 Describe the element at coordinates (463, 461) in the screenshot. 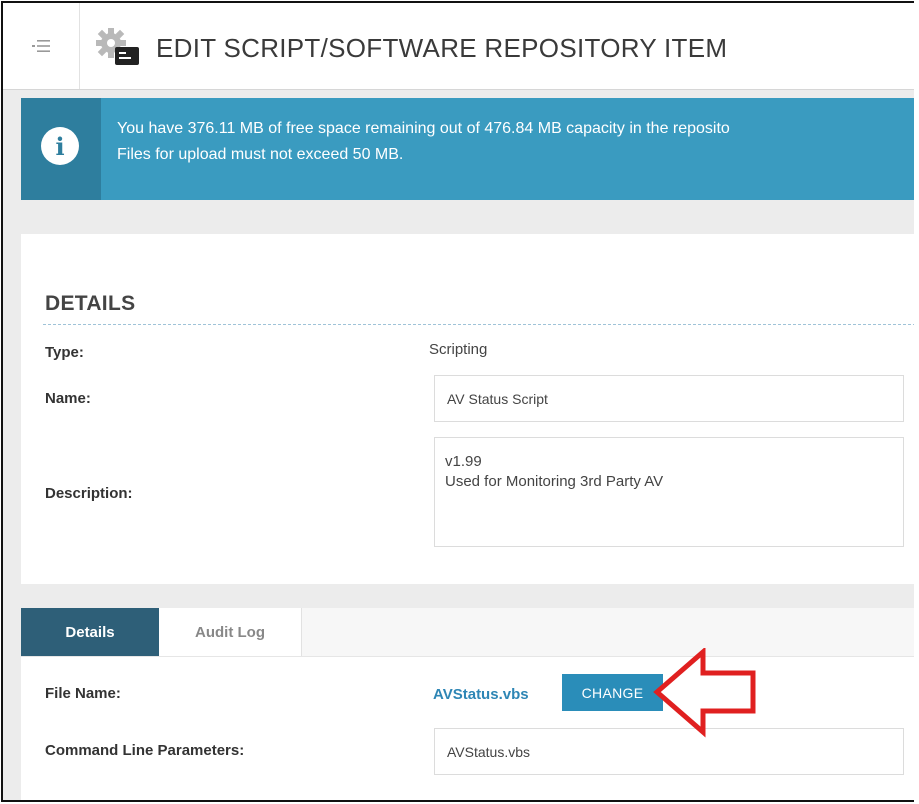

I see `description-line-version: v1.99` at that location.